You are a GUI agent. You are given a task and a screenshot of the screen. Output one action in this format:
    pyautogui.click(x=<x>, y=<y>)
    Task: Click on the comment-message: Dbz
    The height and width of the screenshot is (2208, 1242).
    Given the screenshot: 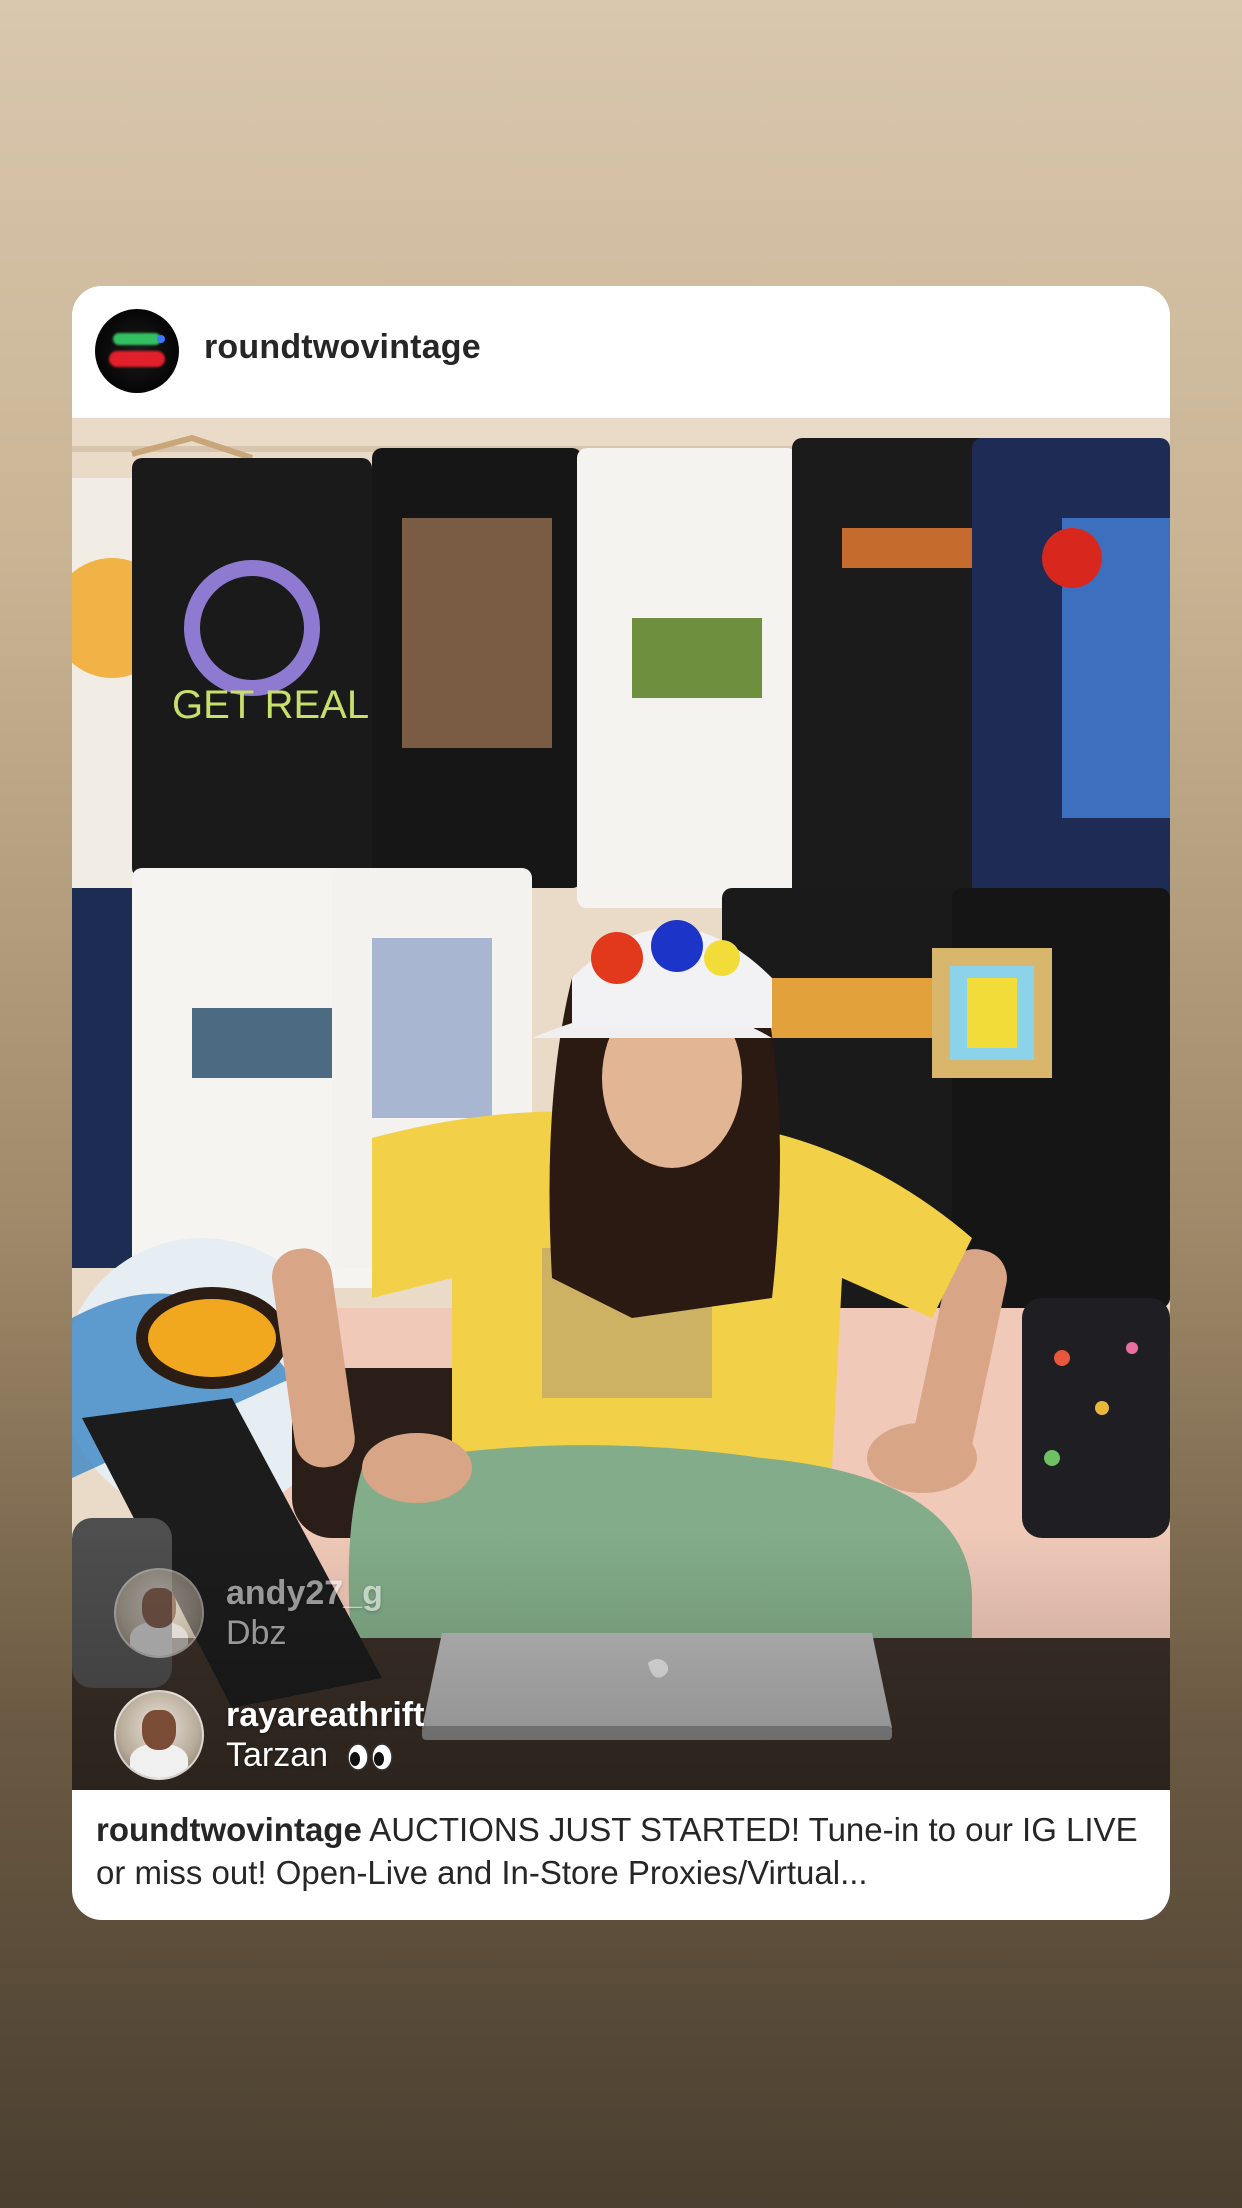 What is the action you would take?
    pyautogui.click(x=256, y=1633)
    